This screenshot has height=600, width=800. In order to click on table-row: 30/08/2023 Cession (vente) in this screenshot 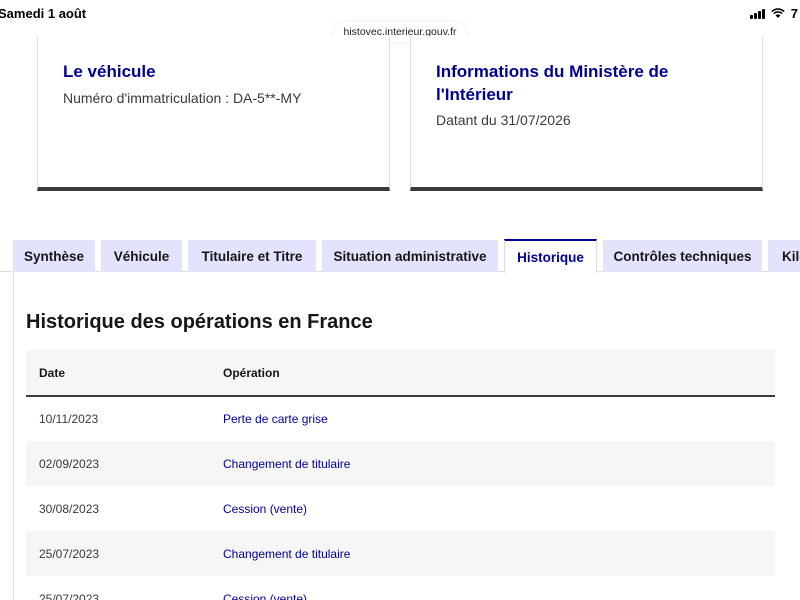, I will do `click(400, 508)`.